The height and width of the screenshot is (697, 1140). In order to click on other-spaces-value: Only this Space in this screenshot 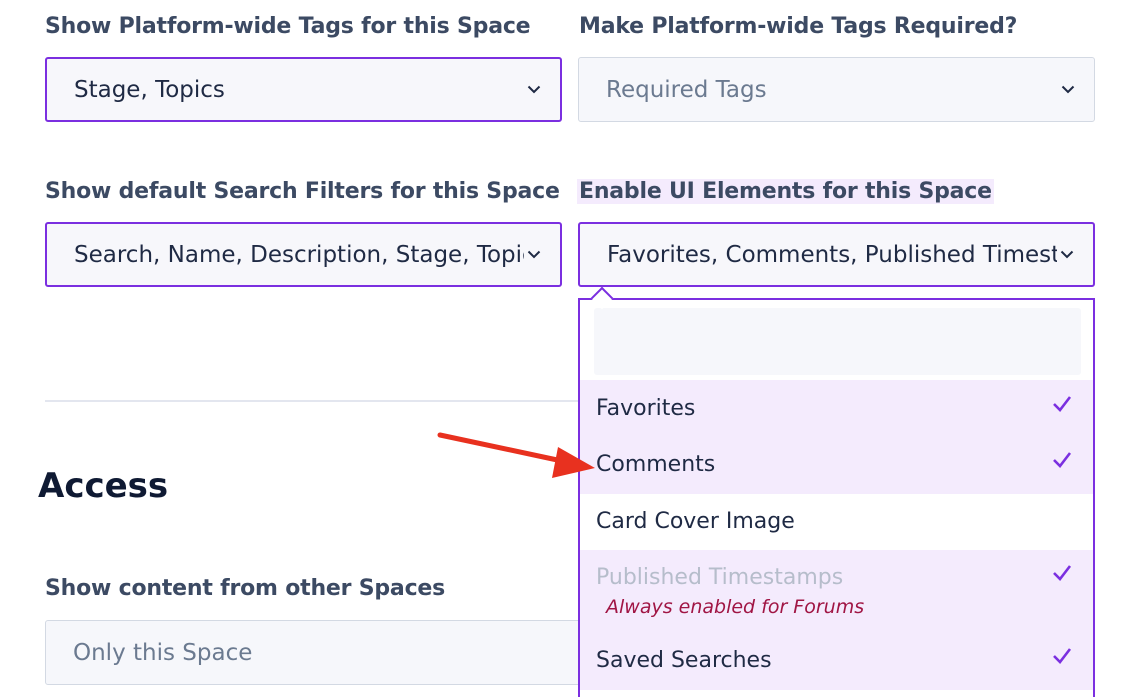, I will do `click(163, 652)`.